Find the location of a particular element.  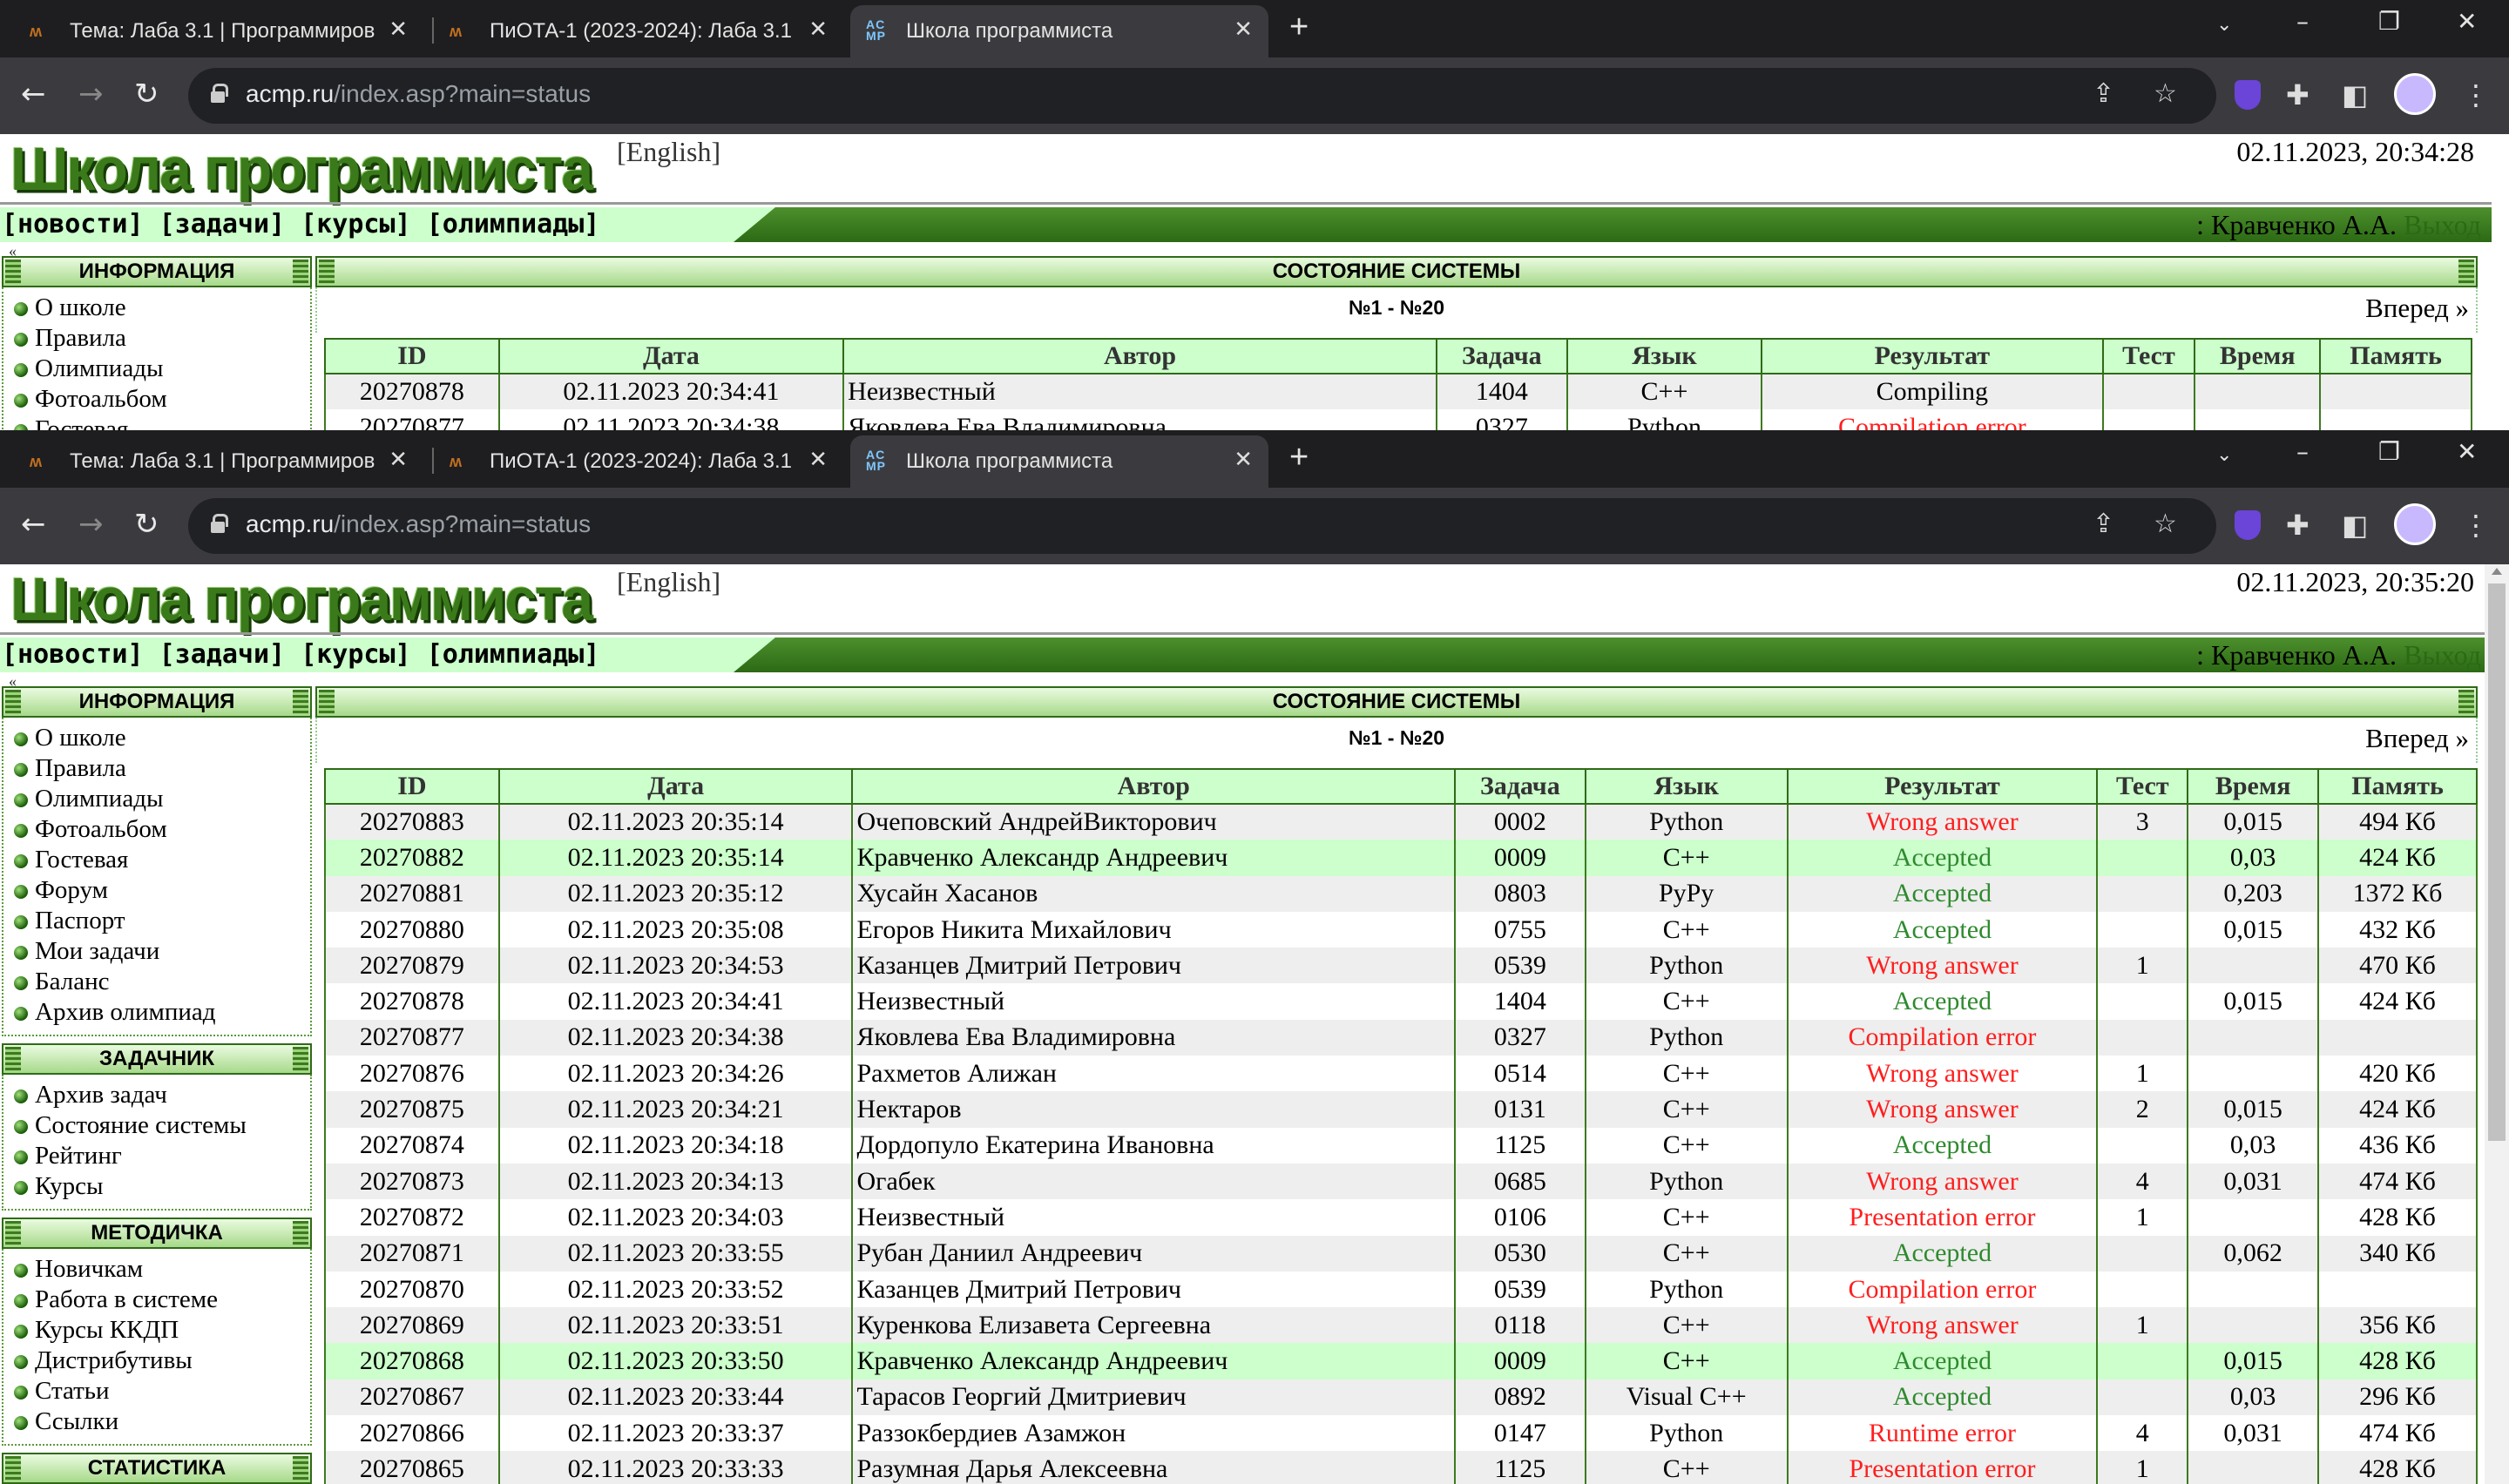

cell-result: Accepted is located at coordinates (1942, 1361).